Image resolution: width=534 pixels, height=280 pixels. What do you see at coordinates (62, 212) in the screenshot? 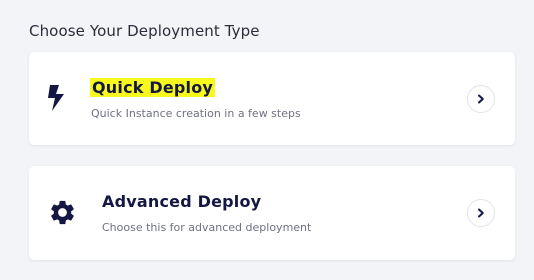
I see `gear-icon` at bounding box center [62, 212].